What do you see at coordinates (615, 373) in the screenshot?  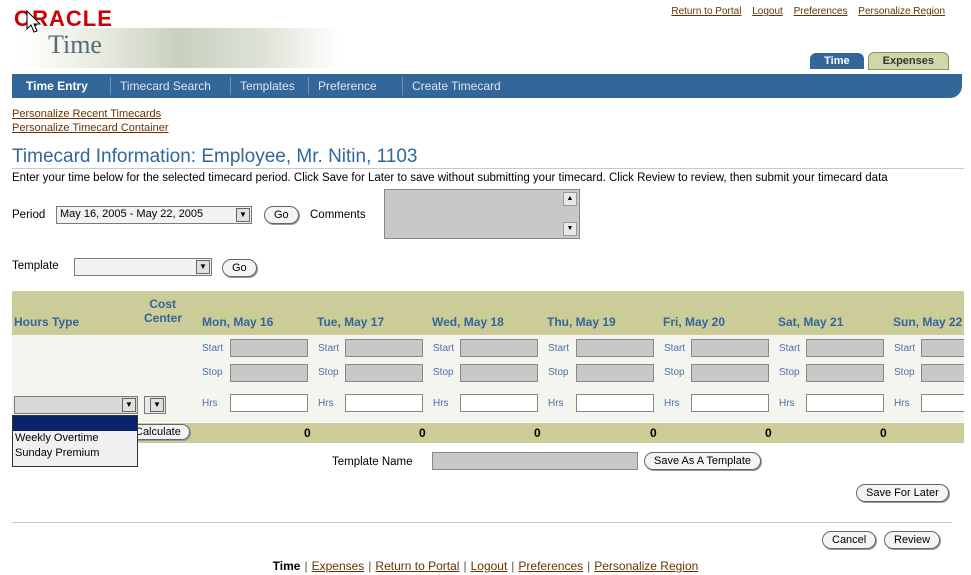 I see `thu-stop-field` at bounding box center [615, 373].